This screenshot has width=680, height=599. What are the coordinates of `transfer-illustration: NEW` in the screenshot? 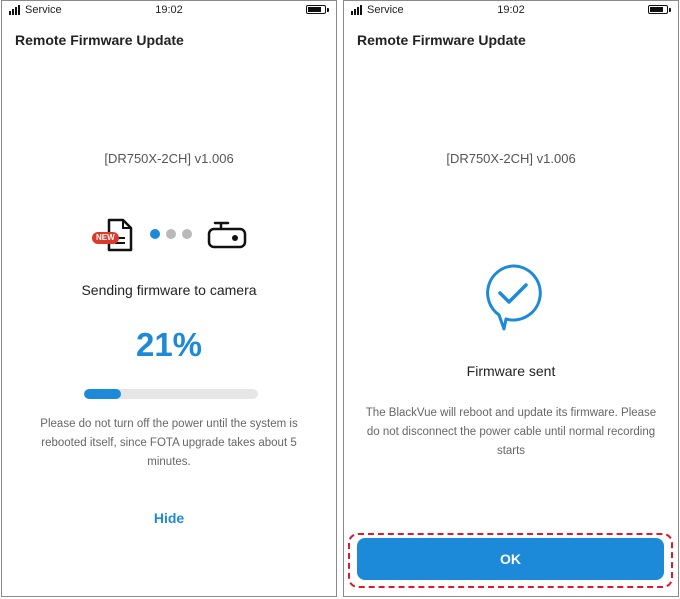 It's located at (172, 236).